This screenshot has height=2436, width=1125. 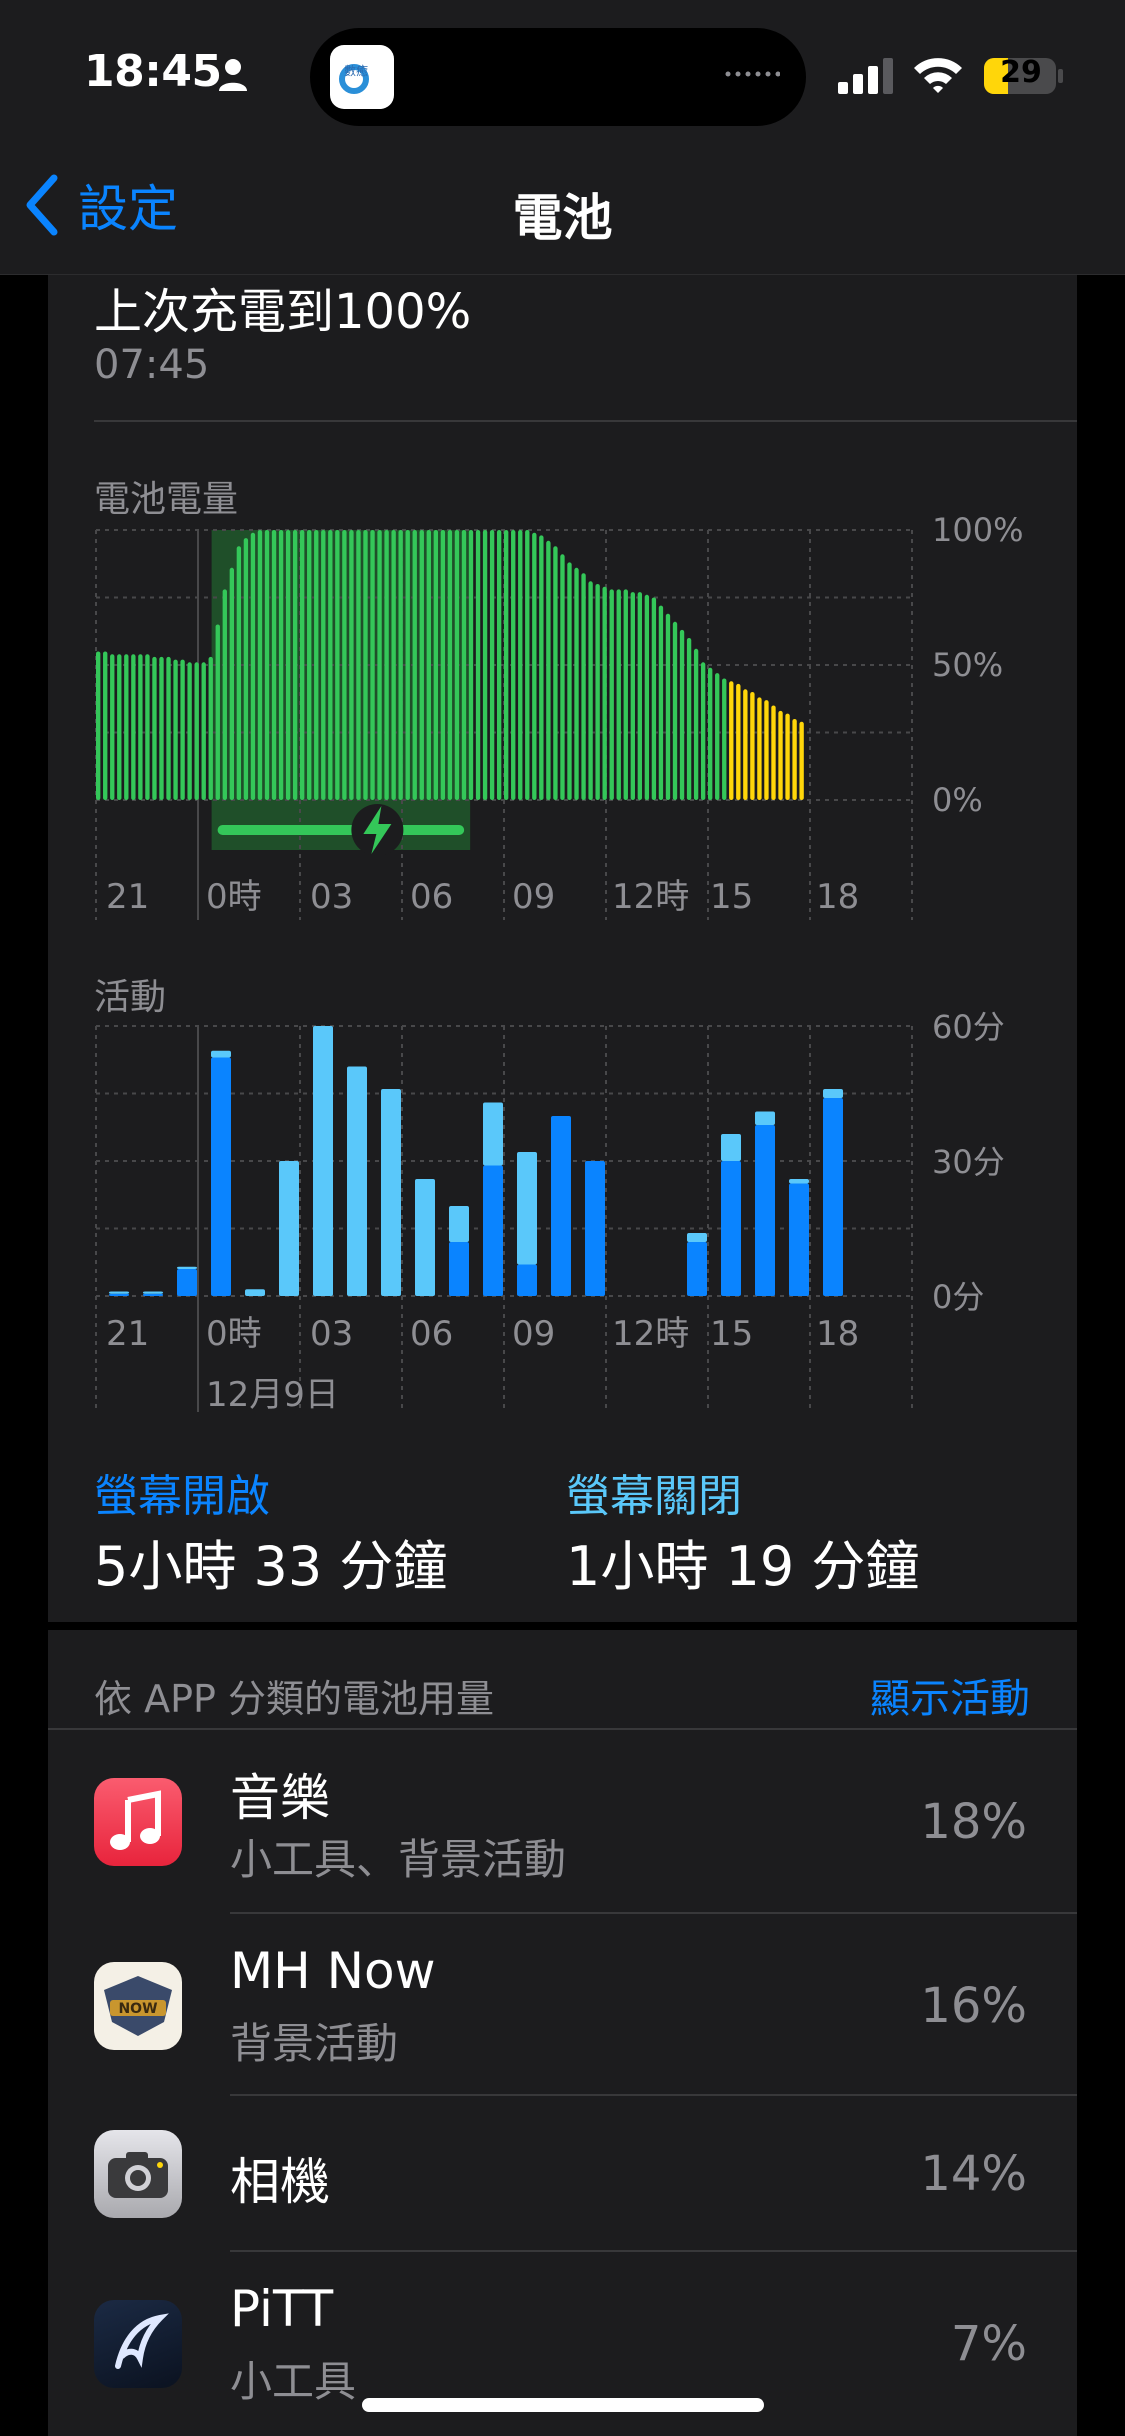 What do you see at coordinates (968, 1027) in the screenshot?
I see `y-tick-label: 60分` at bounding box center [968, 1027].